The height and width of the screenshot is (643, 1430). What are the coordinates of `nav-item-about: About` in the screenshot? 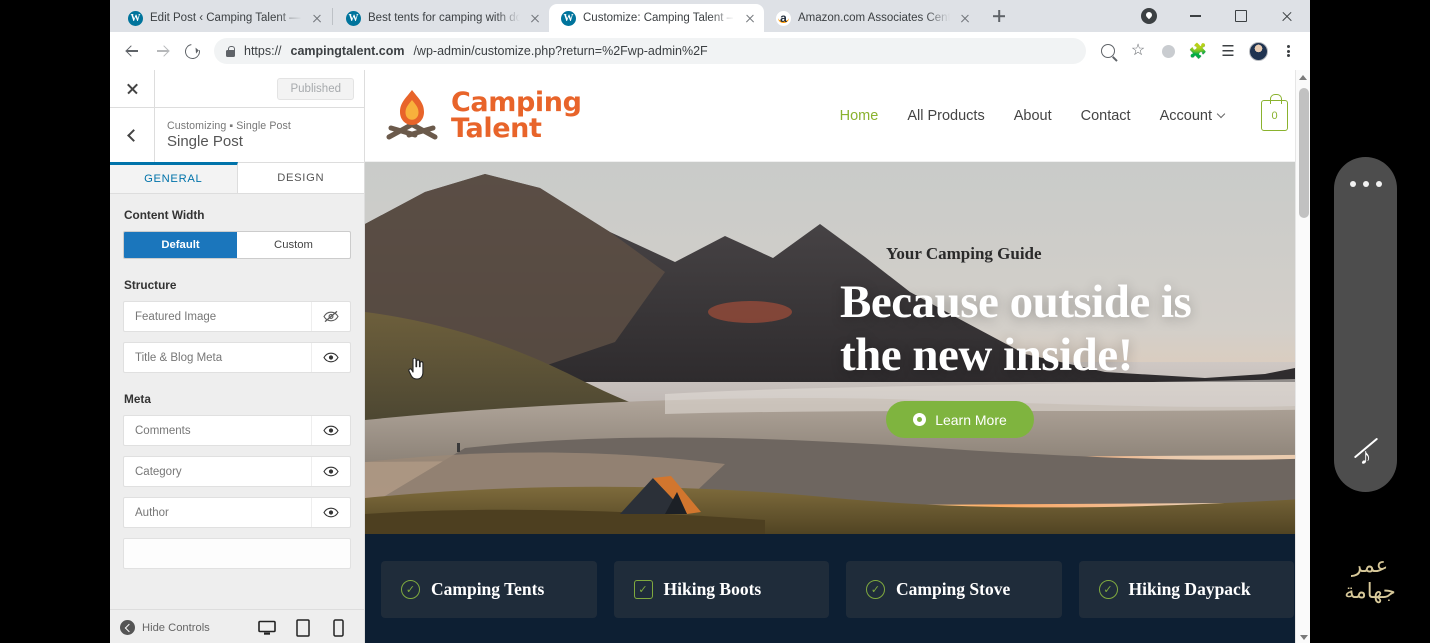 It's located at (1033, 116).